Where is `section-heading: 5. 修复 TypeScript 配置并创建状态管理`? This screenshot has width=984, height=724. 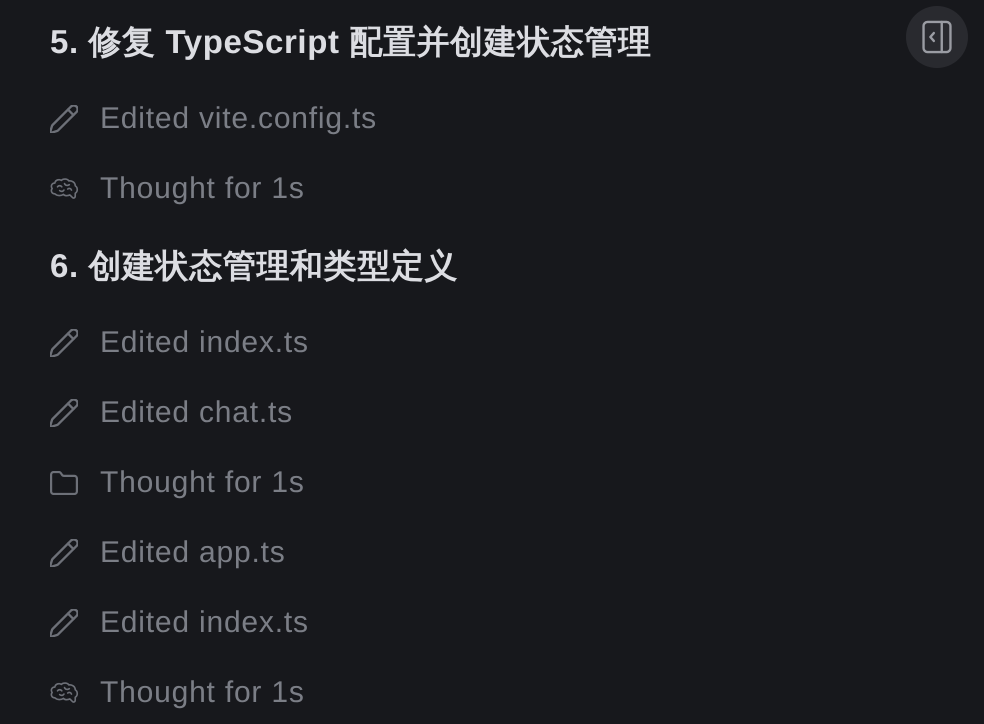 section-heading: 5. 修复 TypeScript 配置并创建状态管理 is located at coordinates (351, 42).